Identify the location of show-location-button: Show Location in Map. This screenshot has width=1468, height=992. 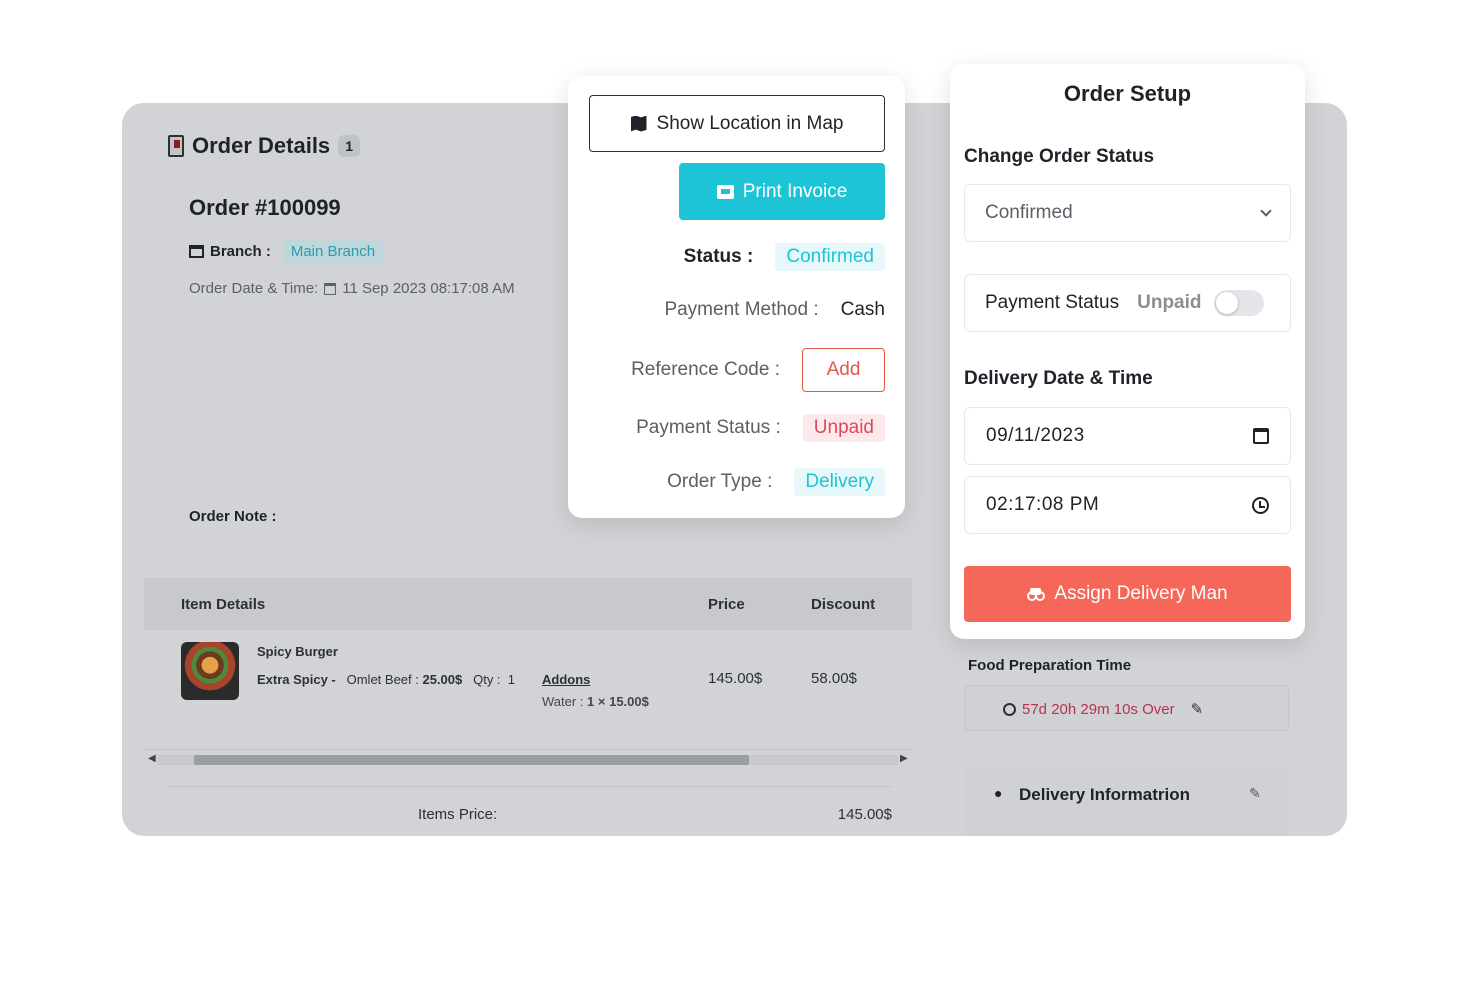
(737, 123).